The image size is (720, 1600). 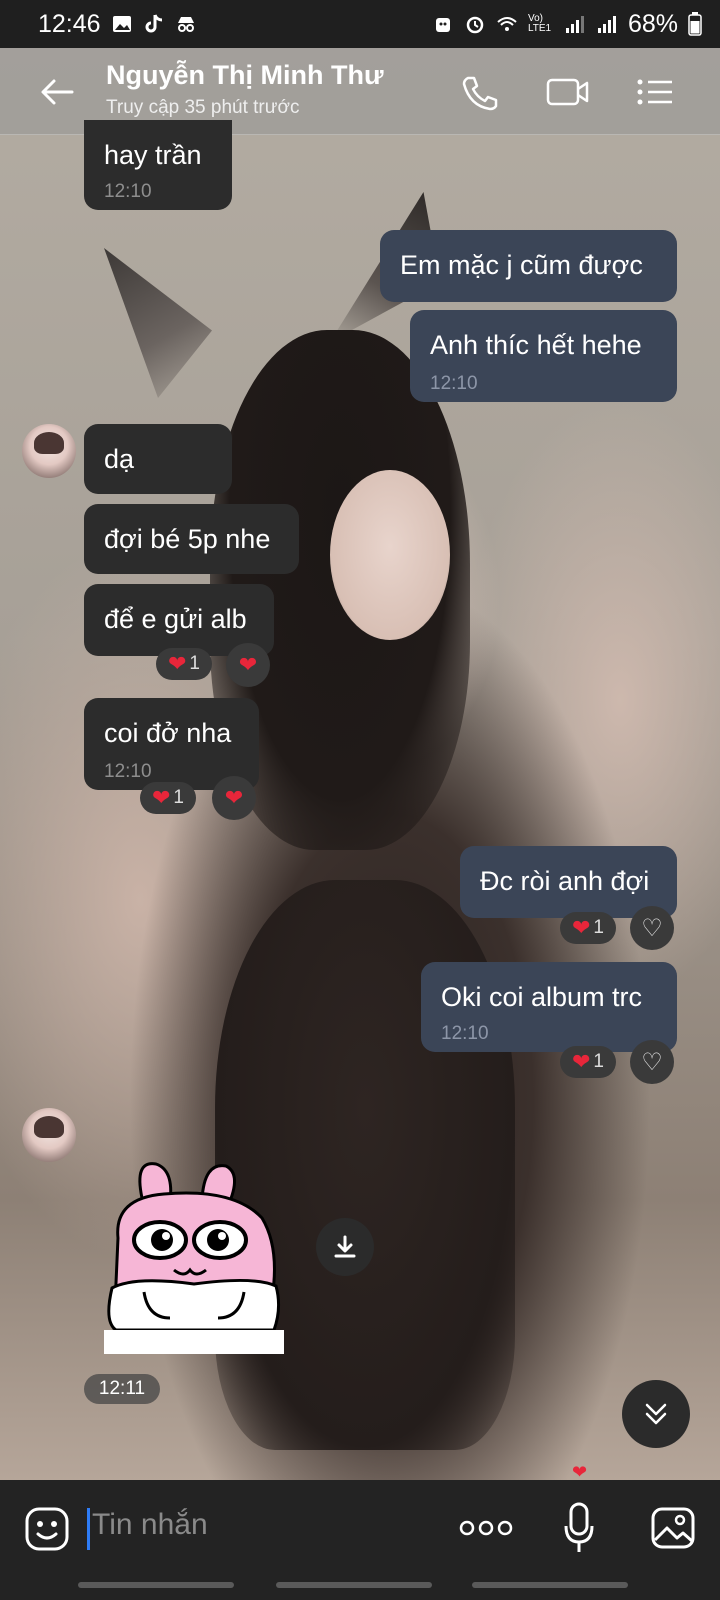 I want to click on message-bubble: Em mặc j cũm được, so click(x=528, y=266).